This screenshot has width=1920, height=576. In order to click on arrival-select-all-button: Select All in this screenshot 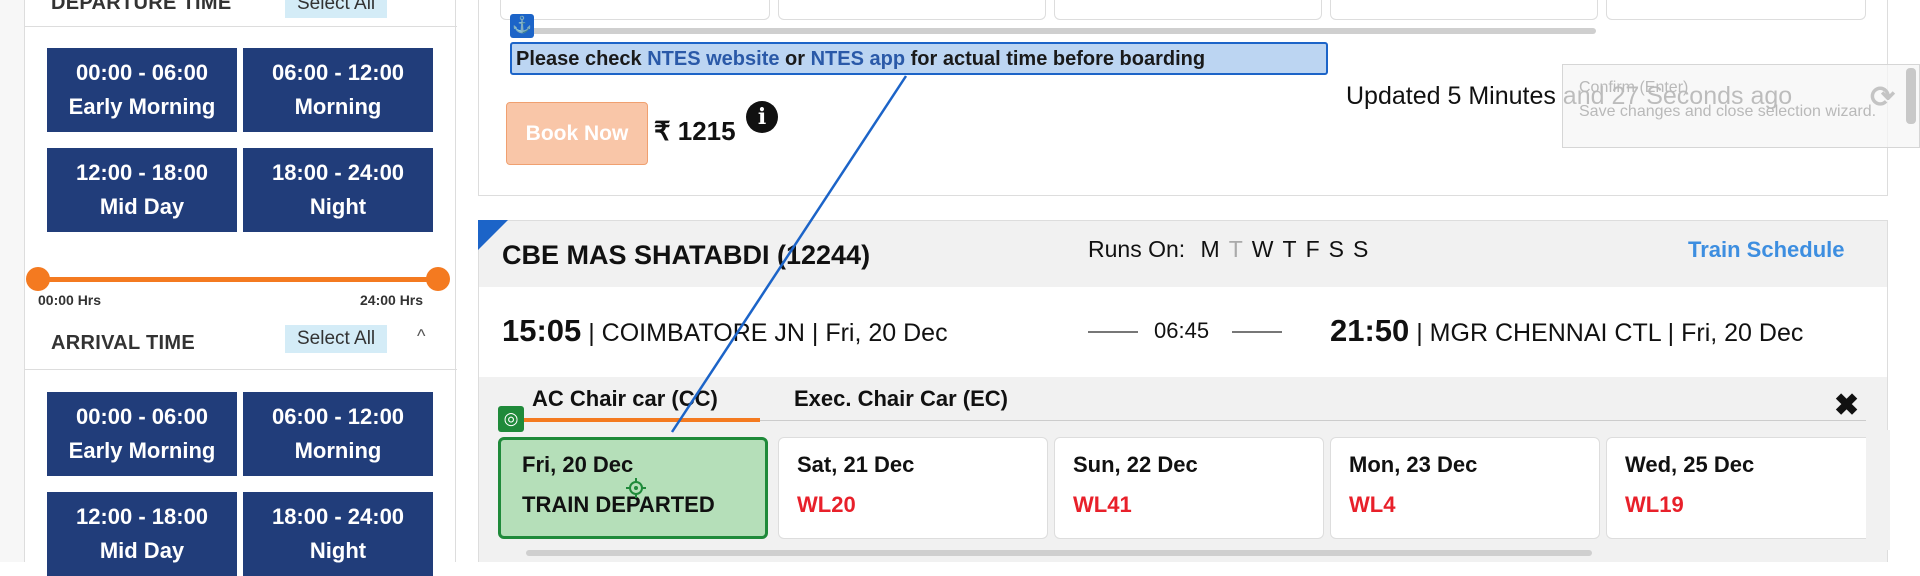, I will do `click(336, 339)`.